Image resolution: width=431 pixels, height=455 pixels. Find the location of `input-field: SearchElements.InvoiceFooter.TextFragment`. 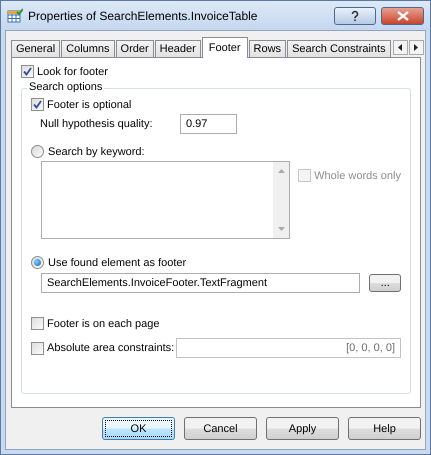

input-field: SearchElements.InvoiceFooter.TextFragment is located at coordinates (200, 283).